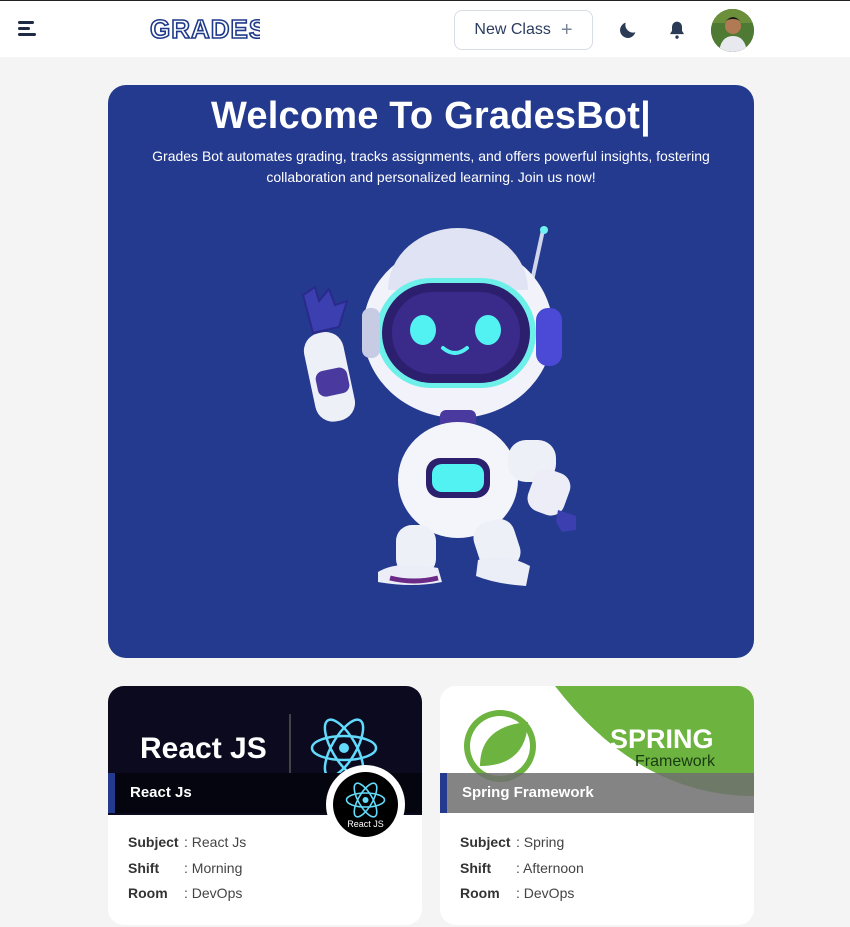 The image size is (850, 927). Describe the element at coordinates (677, 30) in the screenshot. I see `notification-bell-icon` at that location.